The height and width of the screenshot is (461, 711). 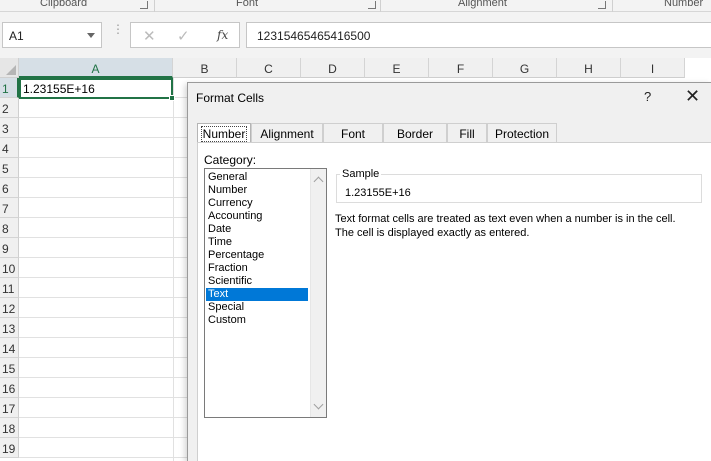 I want to click on dialog-title: Format Cells, so click(x=230, y=98).